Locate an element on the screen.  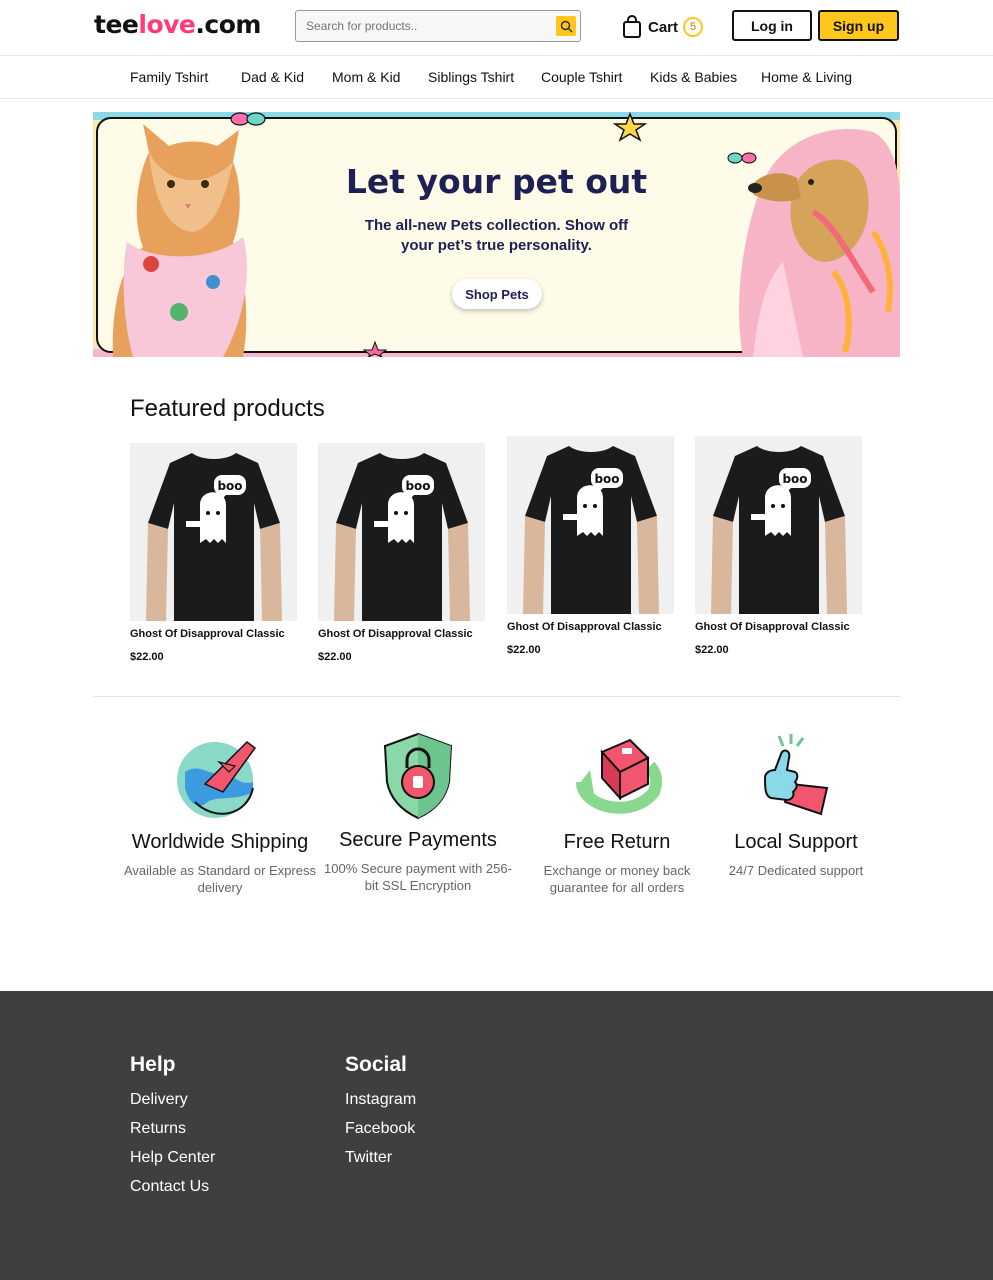
feature-title: Worldwide Shipping is located at coordinates (220, 842).